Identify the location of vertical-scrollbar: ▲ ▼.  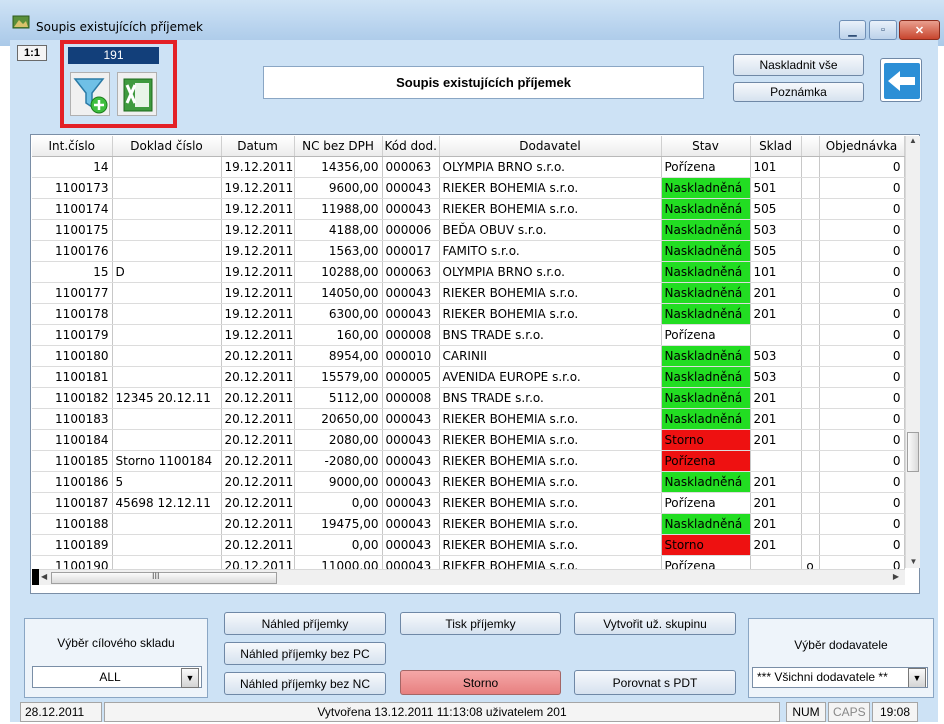
(912, 352).